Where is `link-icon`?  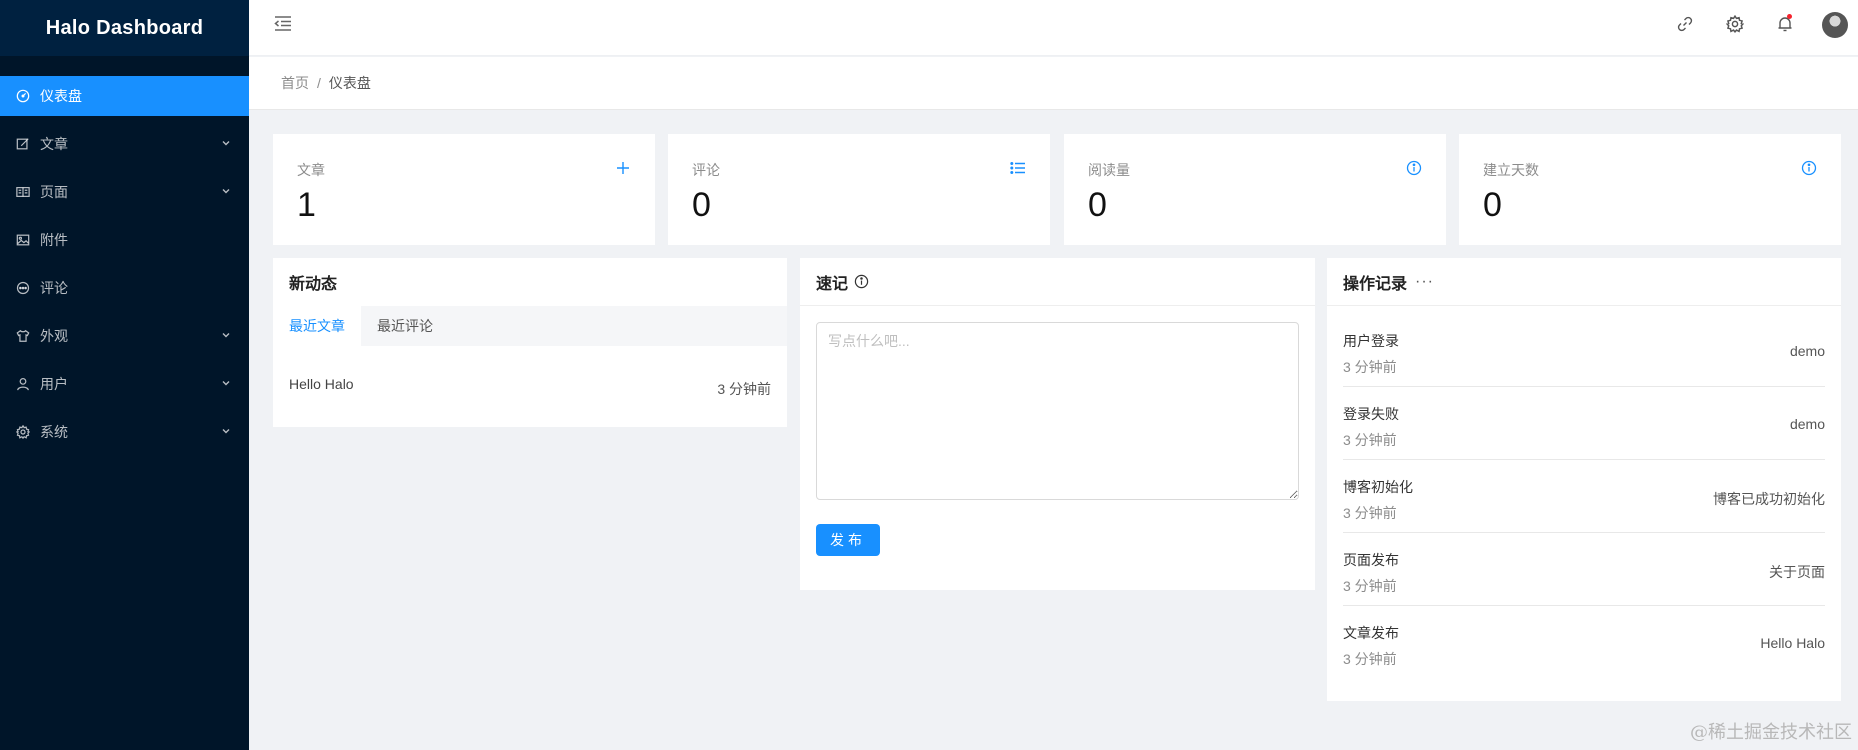 link-icon is located at coordinates (1685, 24).